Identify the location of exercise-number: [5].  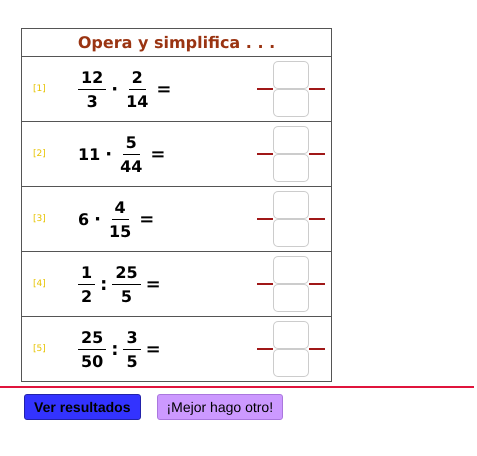
(40, 349).